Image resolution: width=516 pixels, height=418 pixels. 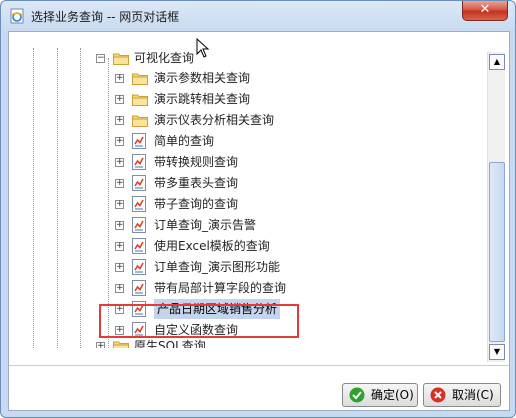 I want to click on tree-report-item: + 带子查询的查询, so click(x=250, y=204).